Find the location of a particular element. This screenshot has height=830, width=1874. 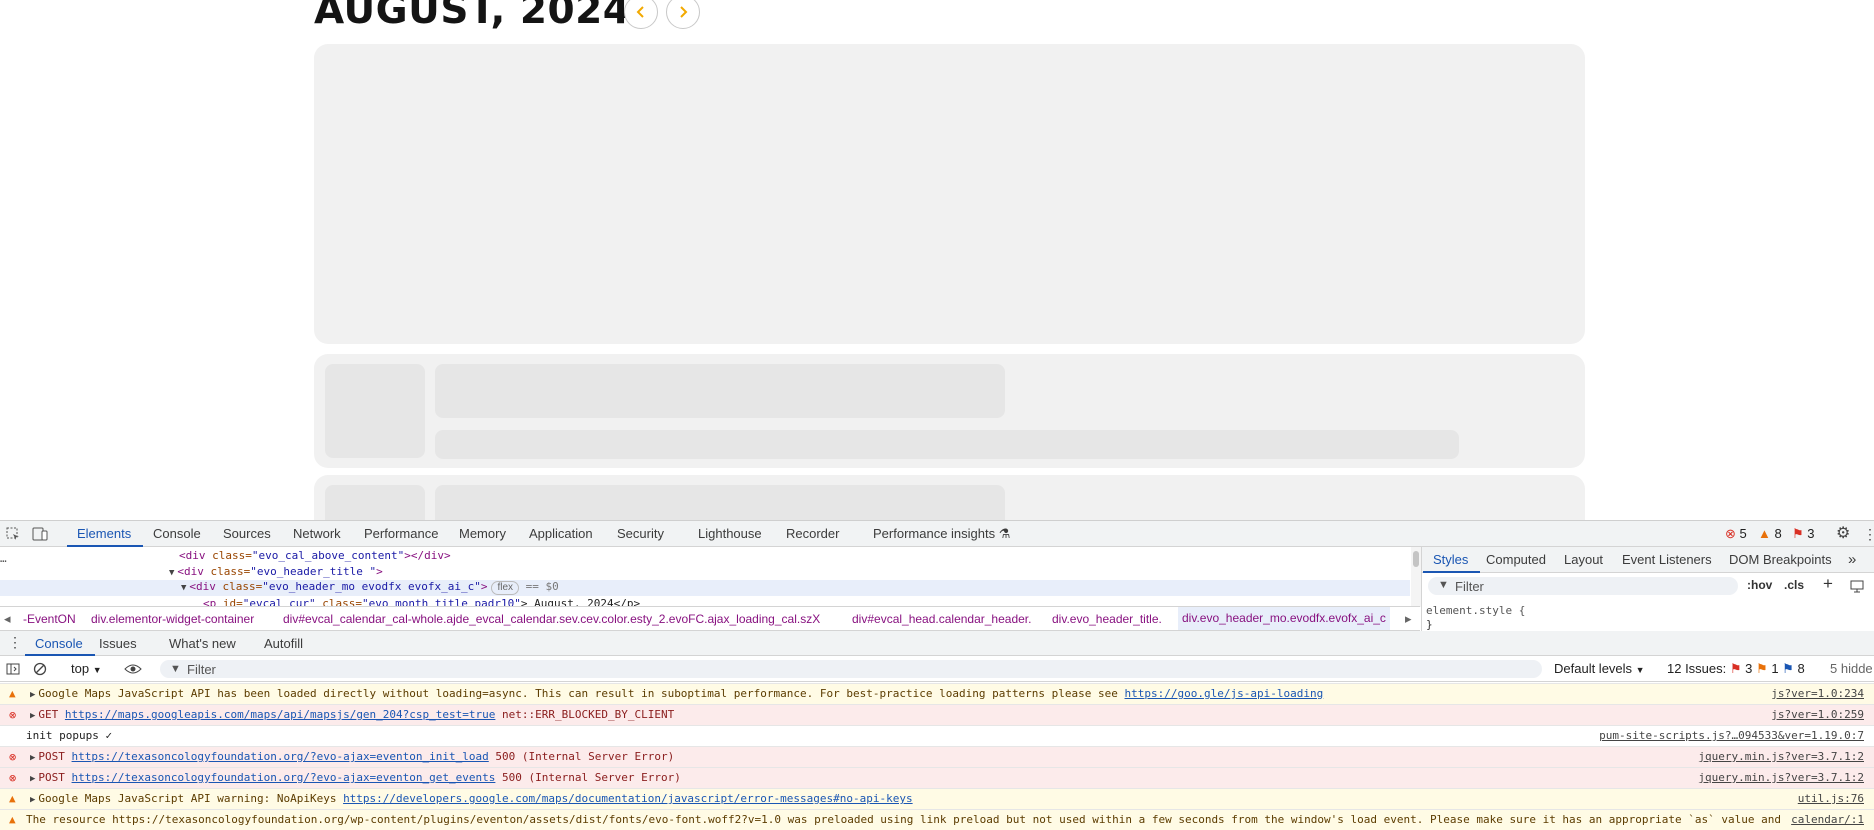

issue-count: ⚑ 3 is located at coordinates (1803, 534).